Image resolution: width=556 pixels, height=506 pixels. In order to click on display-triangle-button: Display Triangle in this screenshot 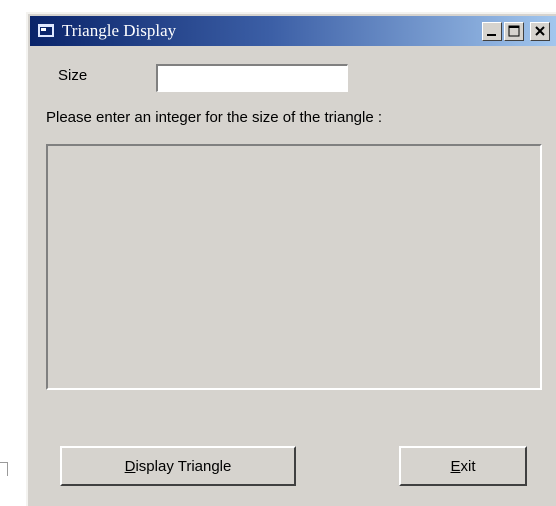, I will do `click(178, 466)`.